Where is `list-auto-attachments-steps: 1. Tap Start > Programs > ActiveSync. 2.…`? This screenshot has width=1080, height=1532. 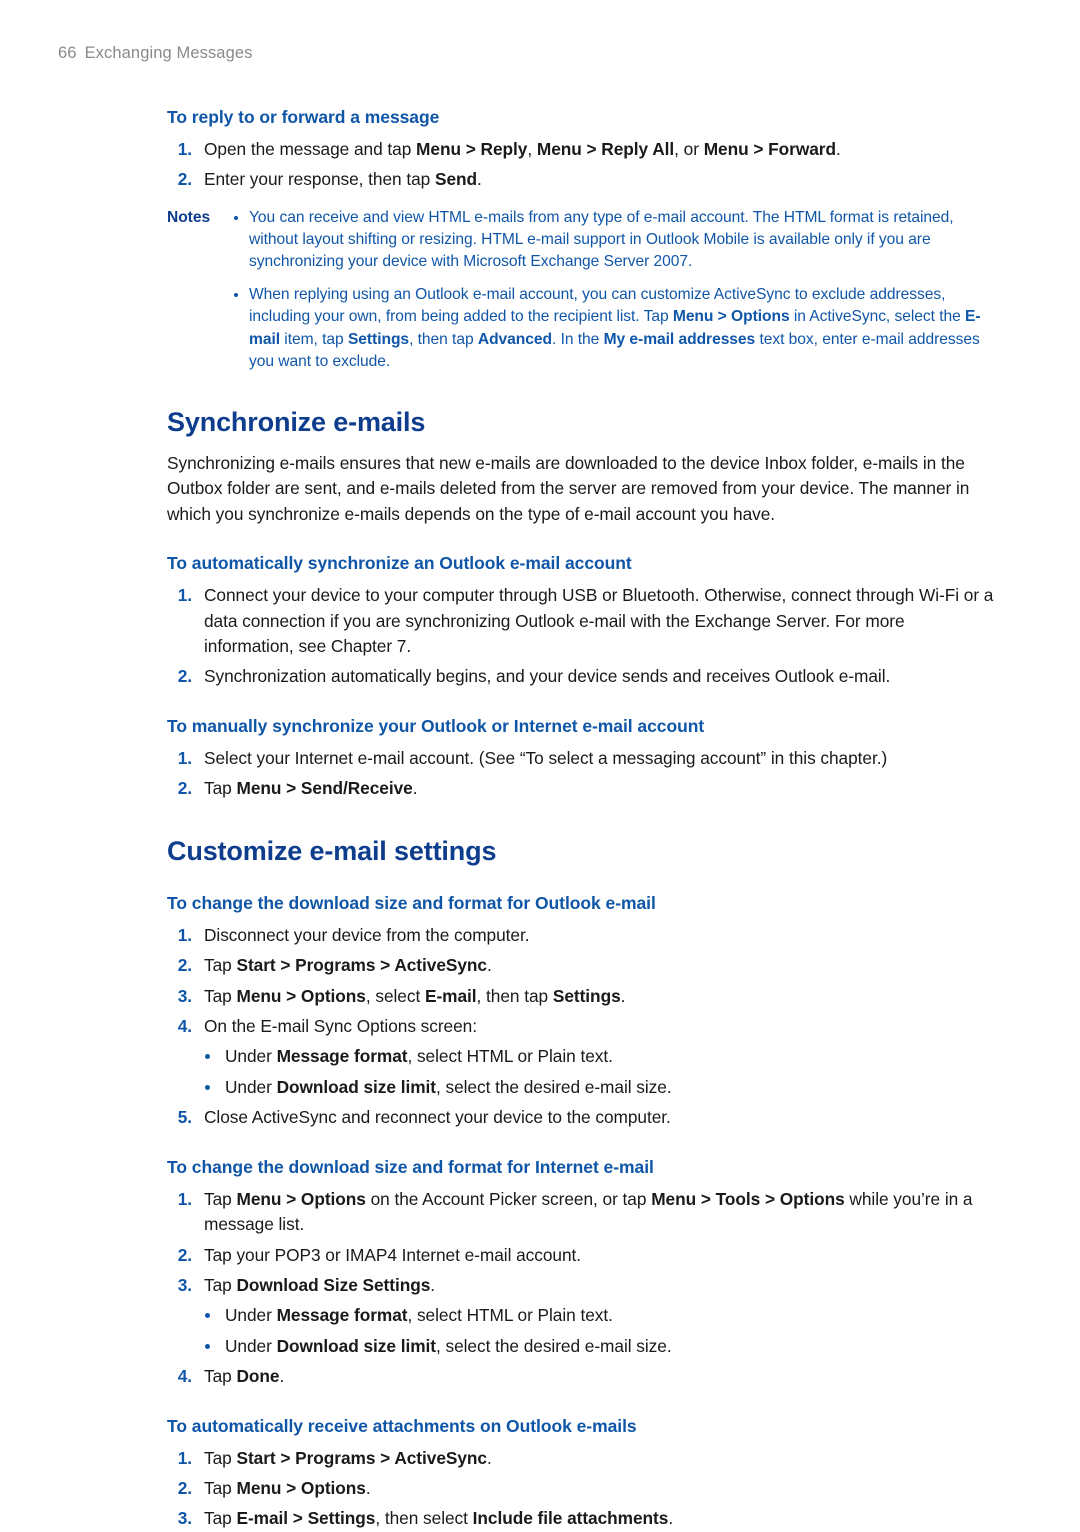
list-auto-attachments-steps: 1. Tap Start > Programs > ActiveSync. 2.… is located at coordinates (581, 1489).